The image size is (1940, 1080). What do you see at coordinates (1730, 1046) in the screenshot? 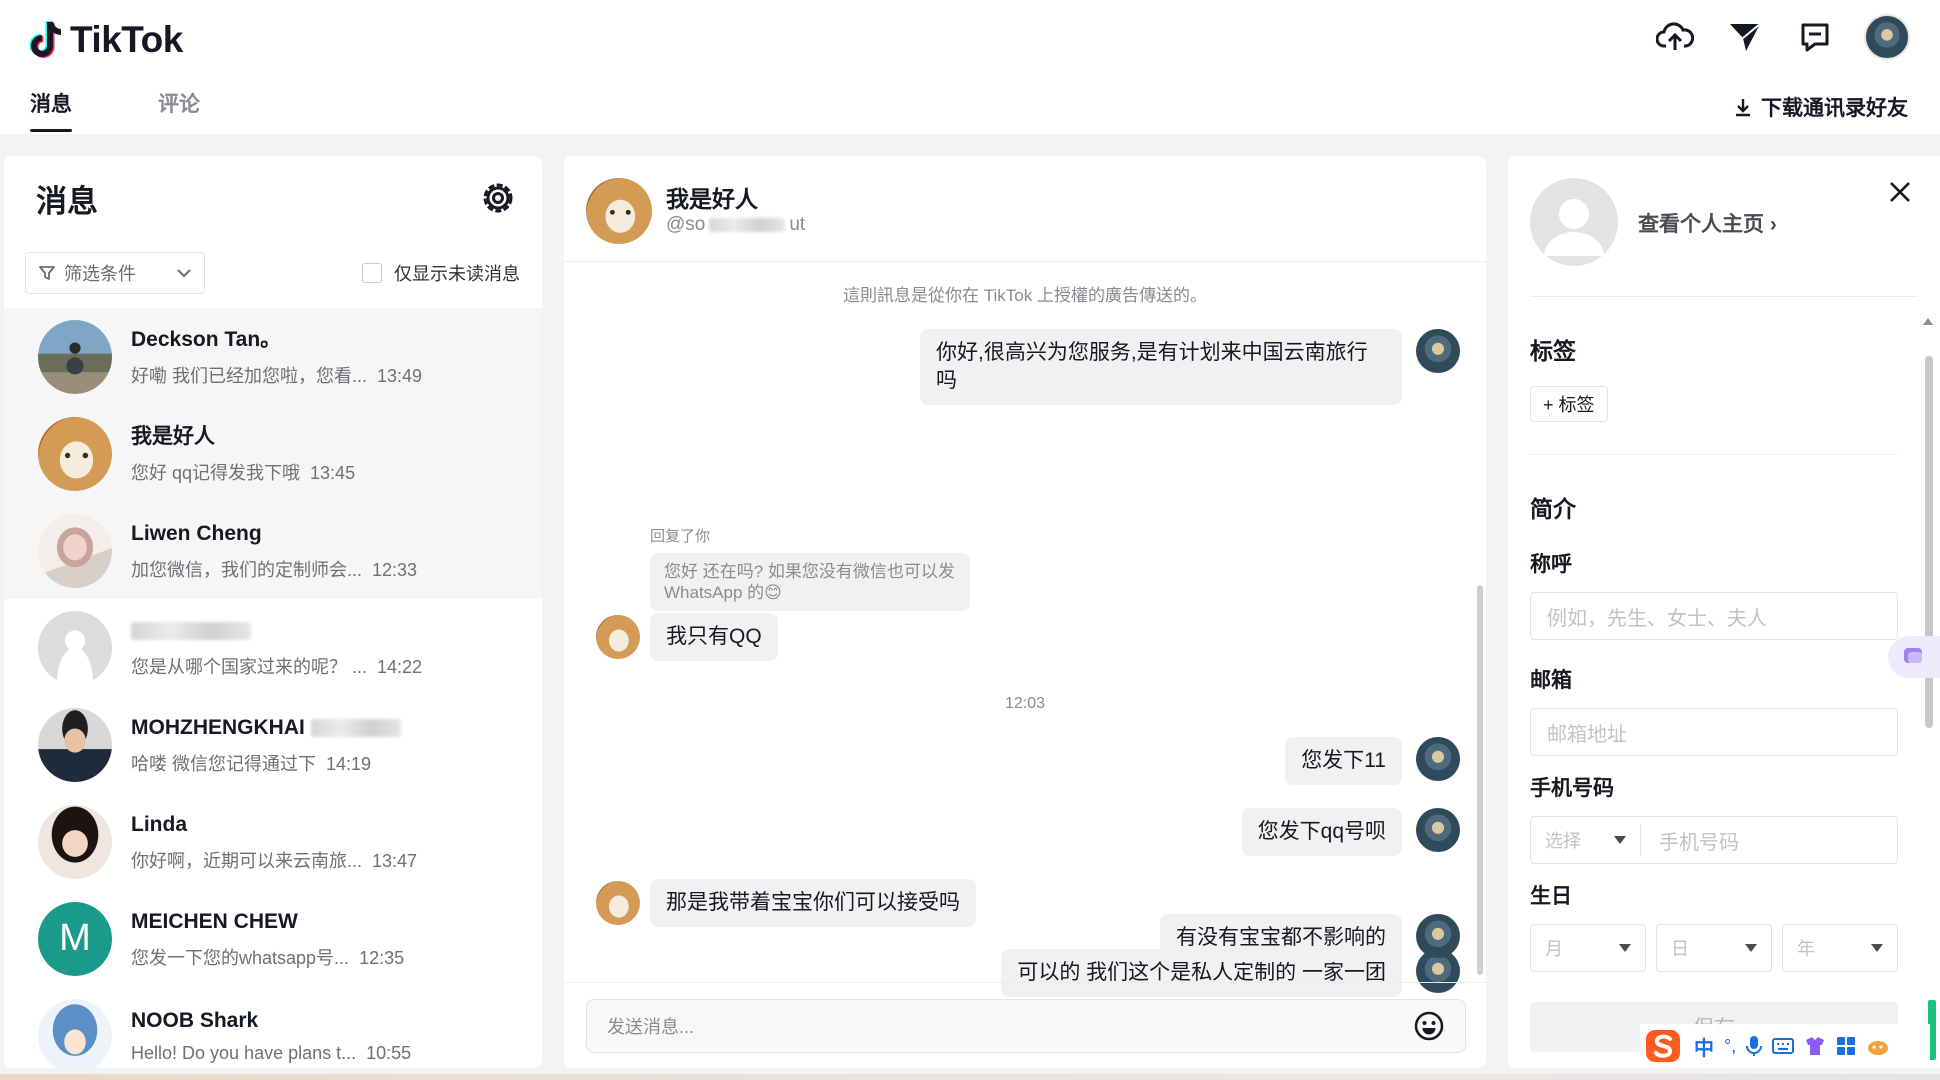
I see `ime-punctuation-icon: °,` at bounding box center [1730, 1046].